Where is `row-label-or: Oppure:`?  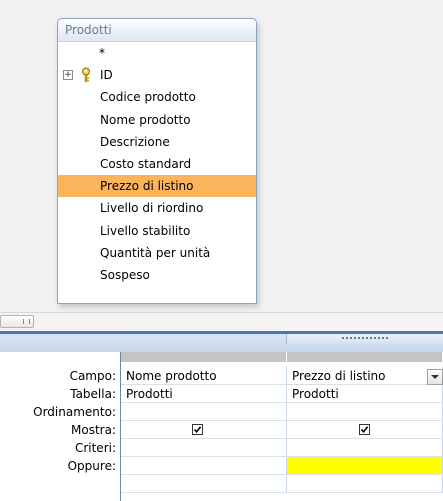
row-label-or: Oppure: is located at coordinates (91, 466).